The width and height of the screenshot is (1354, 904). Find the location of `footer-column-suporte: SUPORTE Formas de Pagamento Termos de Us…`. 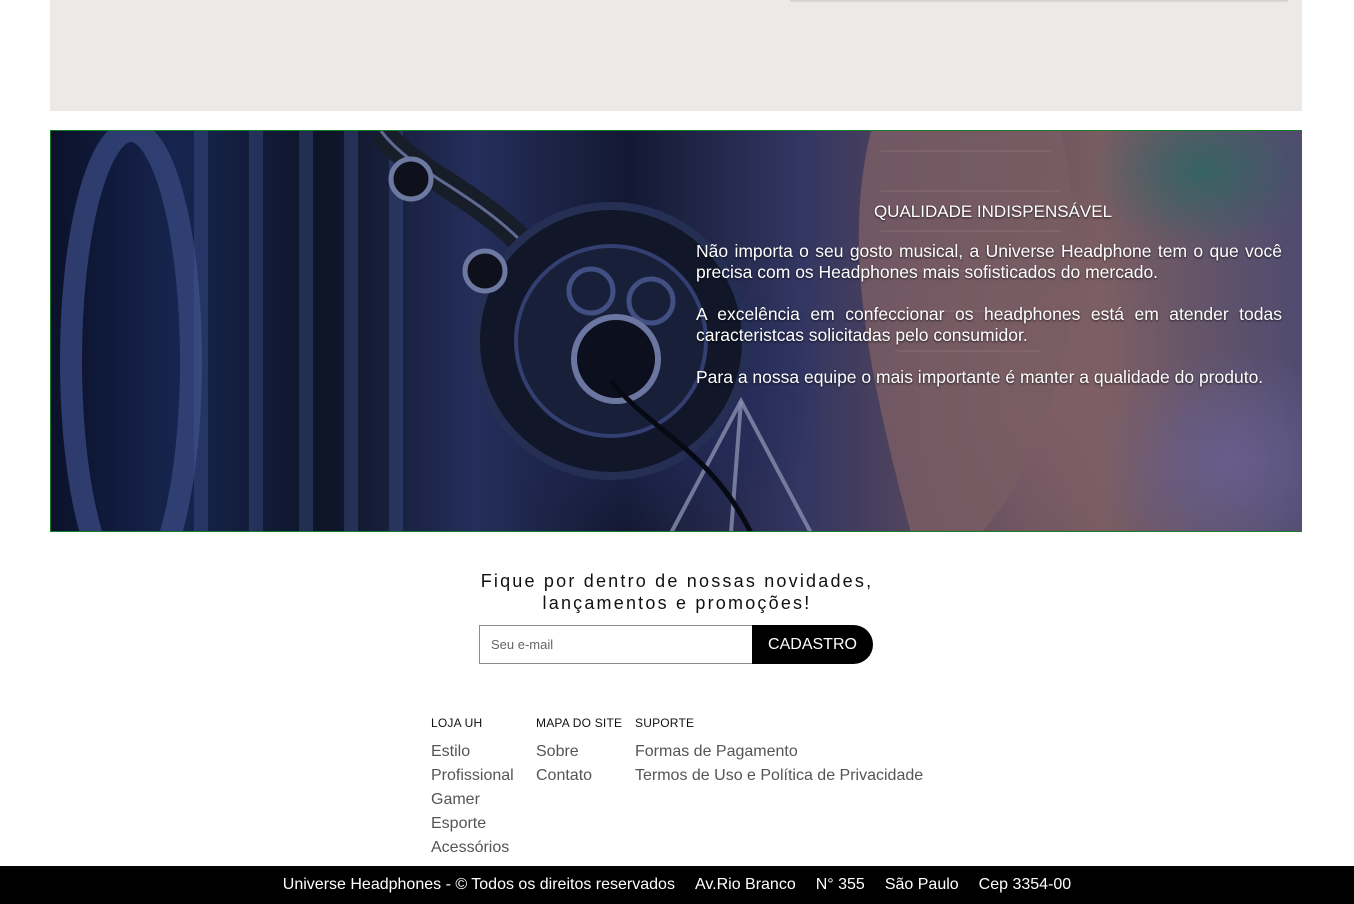

footer-column-suporte: SUPORTE Formas de Pagamento Termos de Us… is located at coordinates (779, 752).